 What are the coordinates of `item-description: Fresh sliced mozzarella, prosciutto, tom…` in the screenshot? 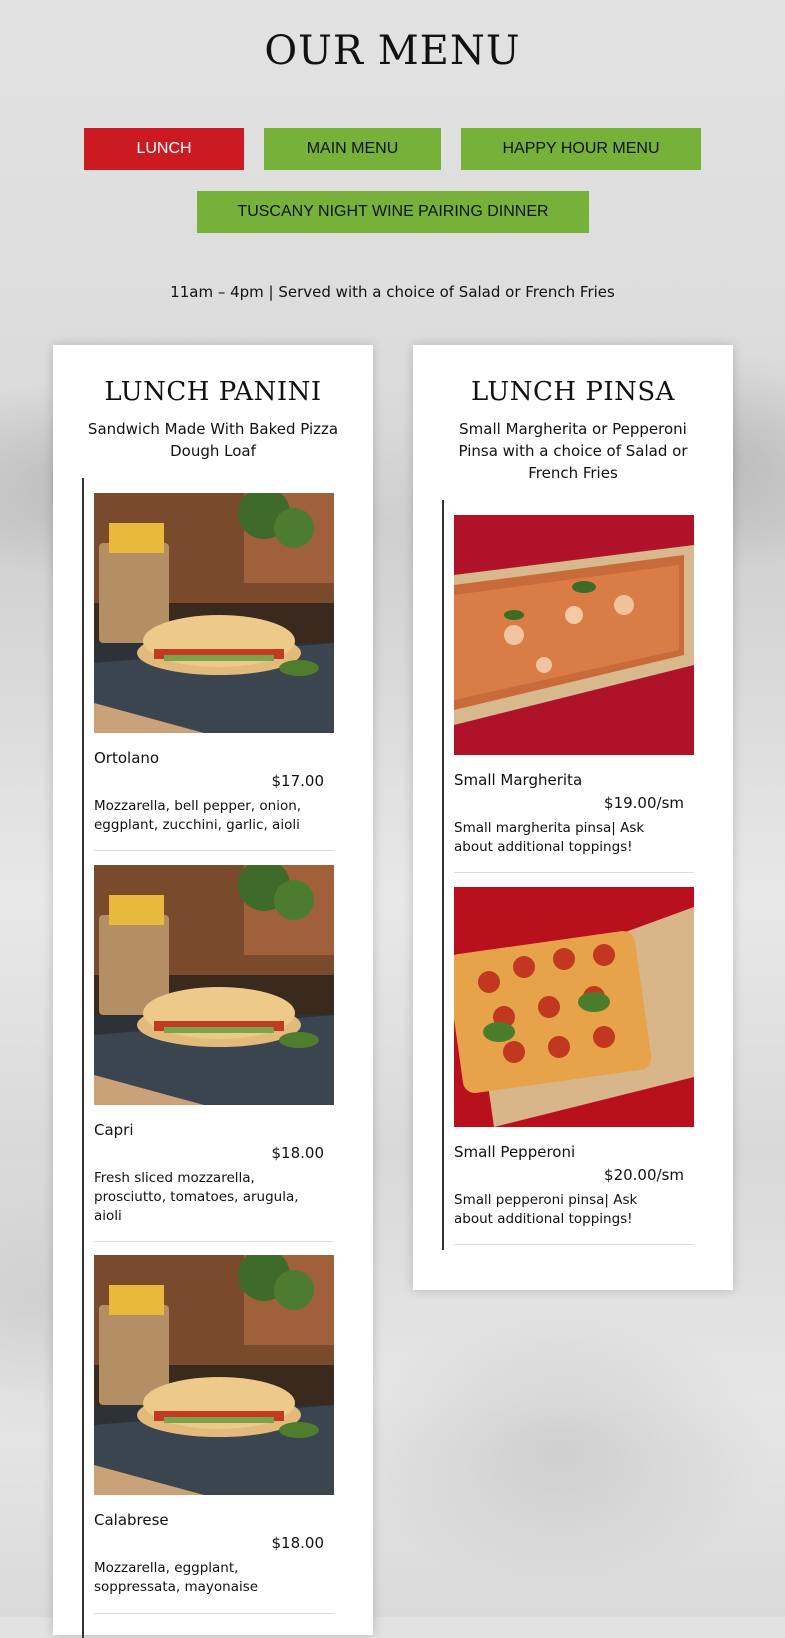 It's located at (196, 1197).